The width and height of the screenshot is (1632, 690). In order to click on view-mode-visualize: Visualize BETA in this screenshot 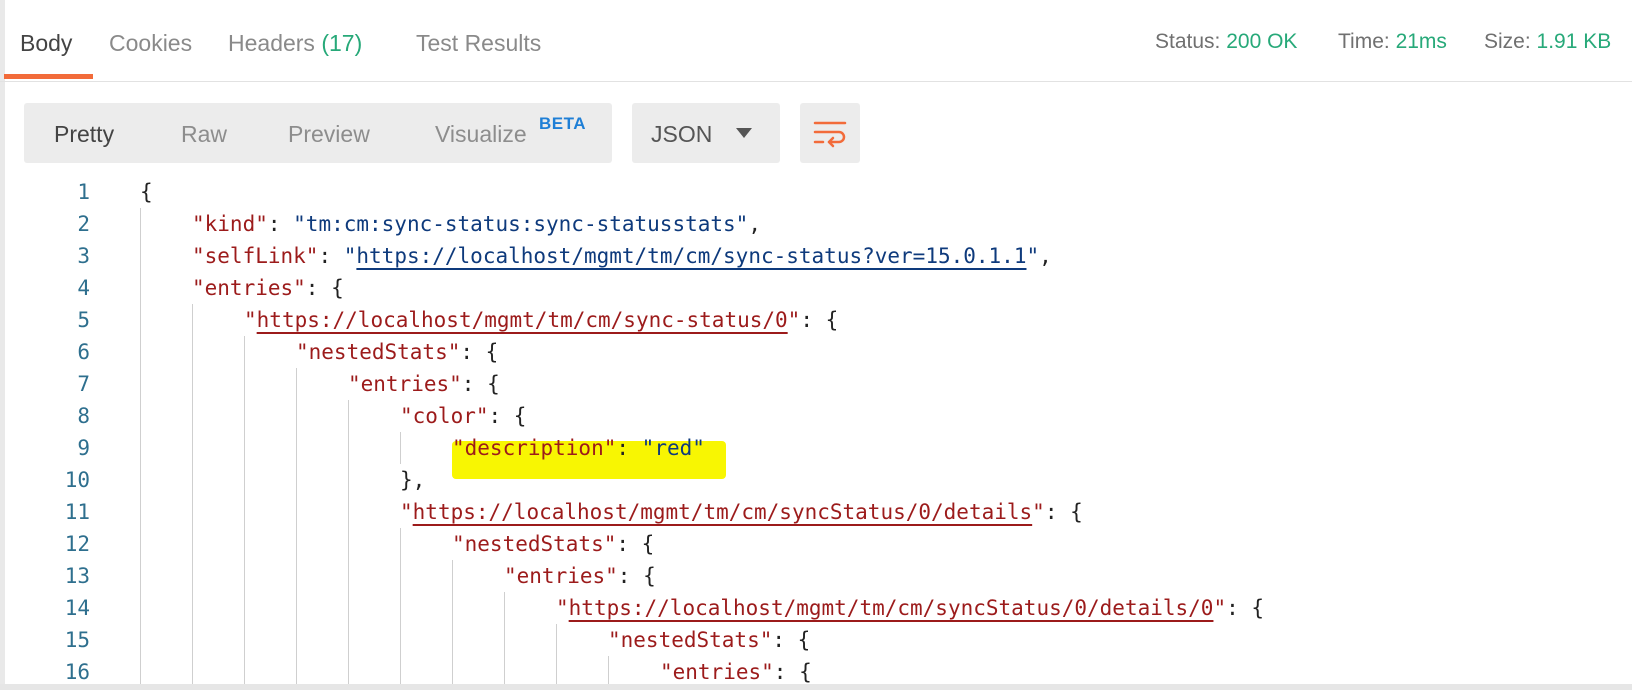, I will do `click(510, 131)`.